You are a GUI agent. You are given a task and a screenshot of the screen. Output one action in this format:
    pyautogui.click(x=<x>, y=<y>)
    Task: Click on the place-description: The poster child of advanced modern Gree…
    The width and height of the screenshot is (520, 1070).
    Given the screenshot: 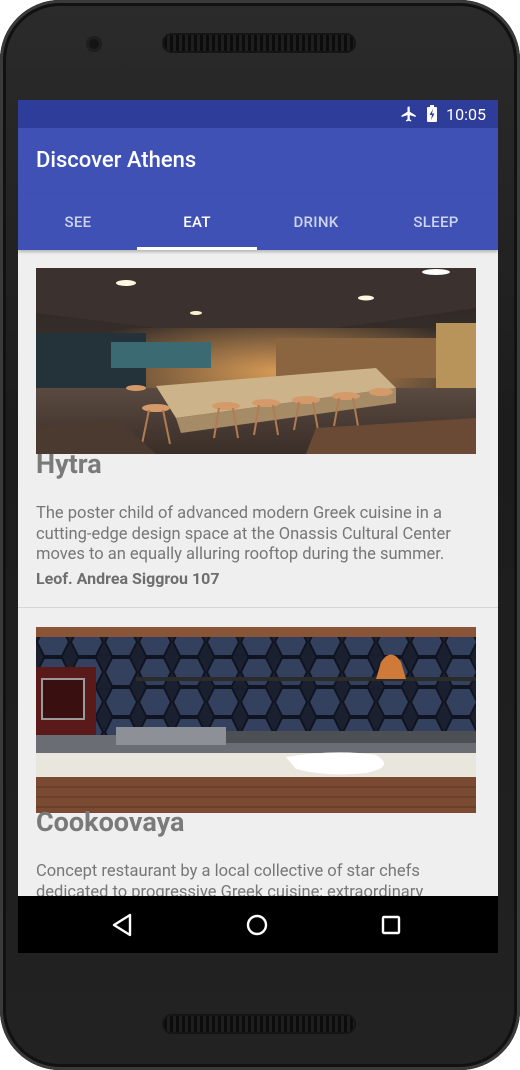 What is the action you would take?
    pyautogui.click(x=243, y=534)
    